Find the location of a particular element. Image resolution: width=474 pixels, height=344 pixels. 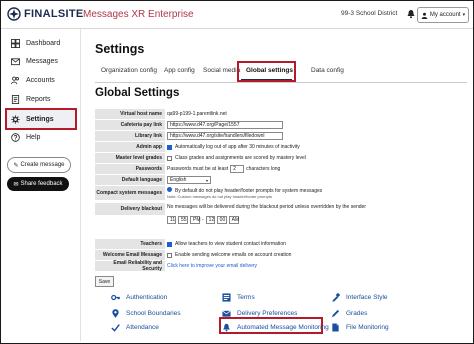

users-icon is located at coordinates (15, 80).